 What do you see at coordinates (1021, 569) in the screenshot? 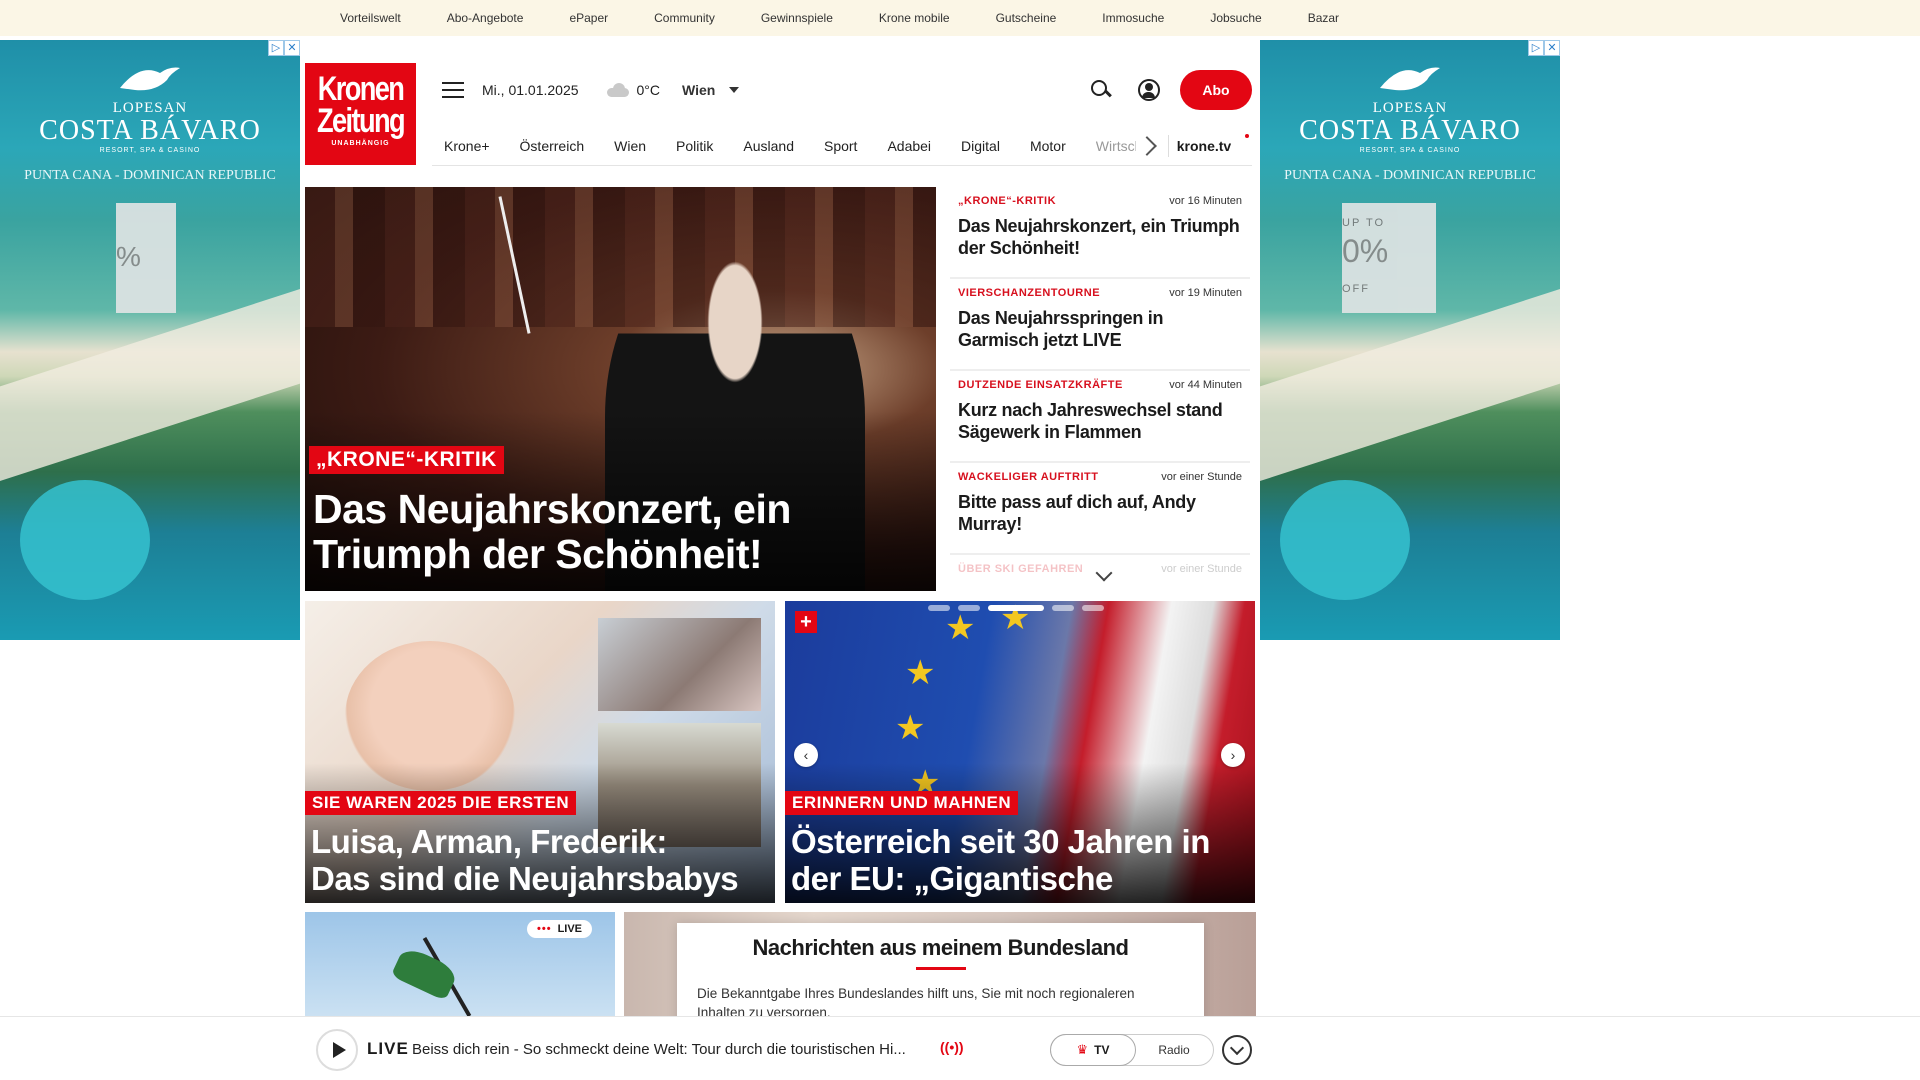
I see `ticker-kicker: ÜBER SKI GEFAHREN` at bounding box center [1021, 569].